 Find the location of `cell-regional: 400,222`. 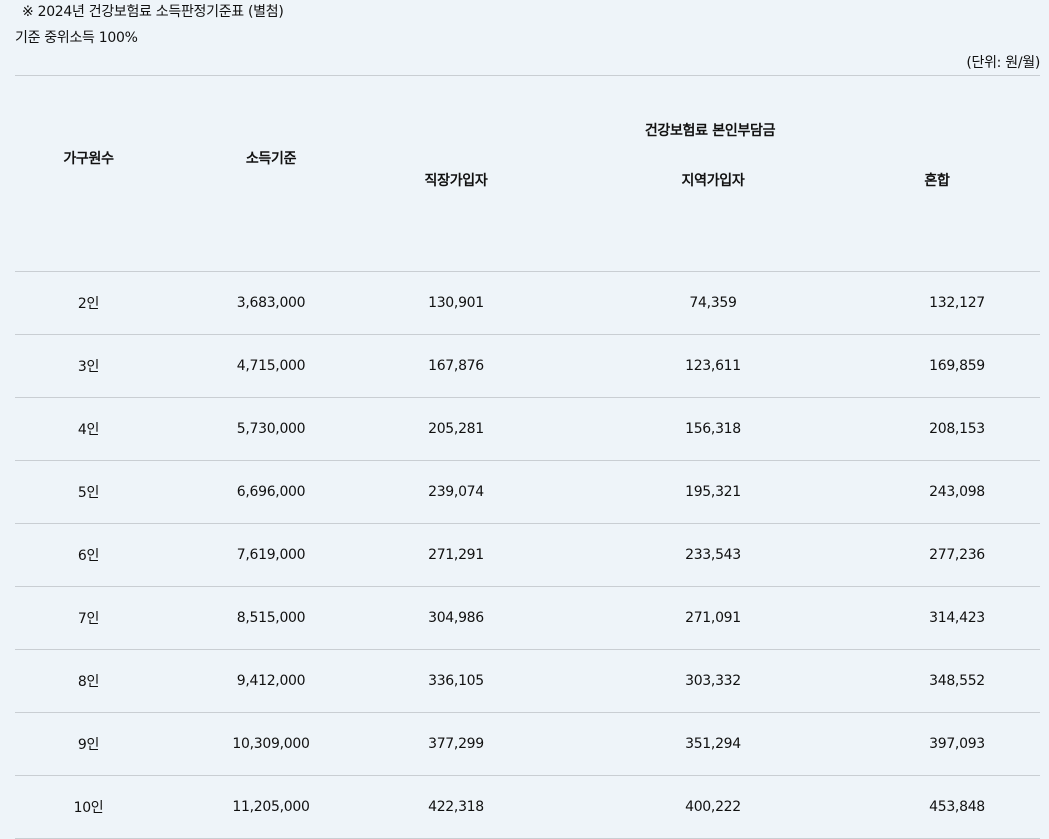

cell-regional: 400,222 is located at coordinates (713, 807).